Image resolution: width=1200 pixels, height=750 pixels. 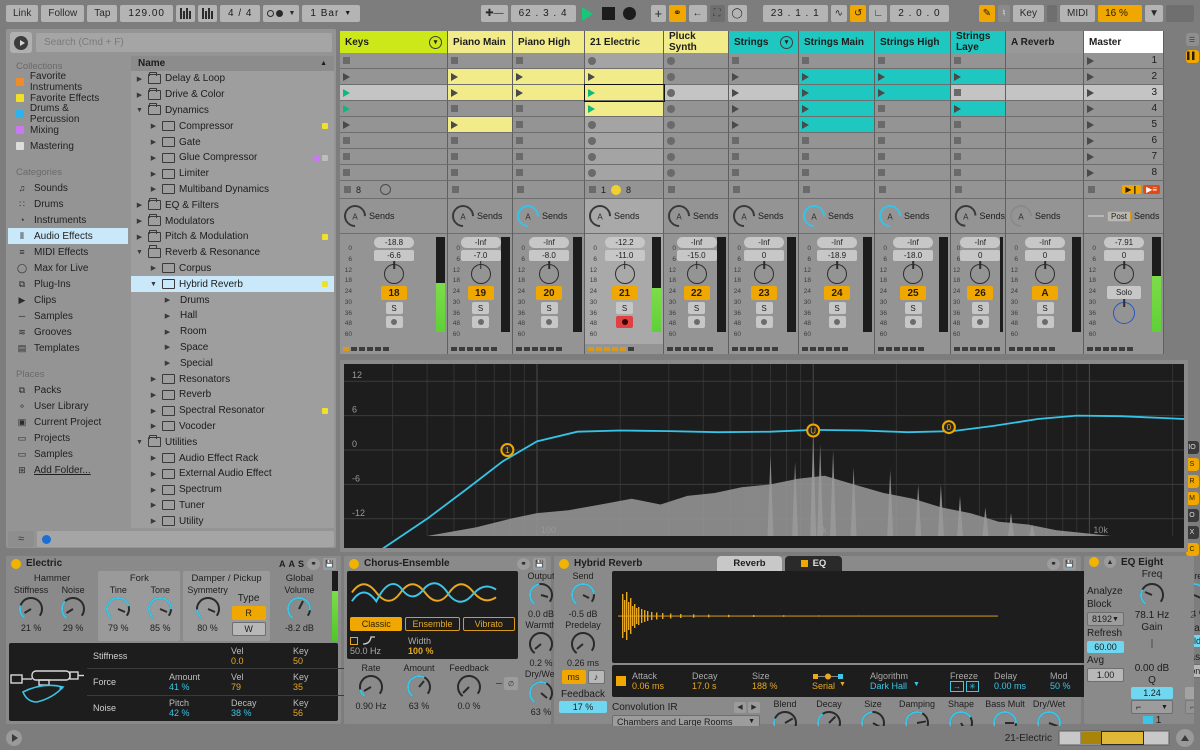 I want to click on groove-pool-icon: ≈, so click(x=21, y=539).